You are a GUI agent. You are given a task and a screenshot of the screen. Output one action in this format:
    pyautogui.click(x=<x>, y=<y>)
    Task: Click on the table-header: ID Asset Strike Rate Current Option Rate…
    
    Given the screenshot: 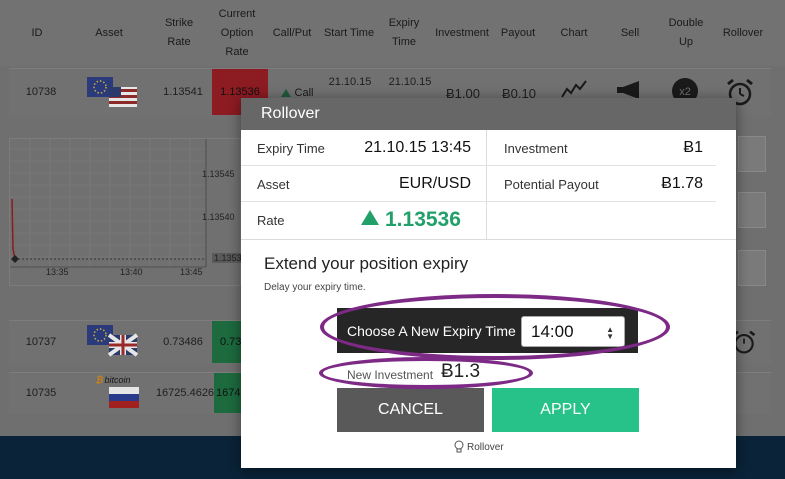 What is the action you would take?
    pyautogui.click(x=392, y=33)
    